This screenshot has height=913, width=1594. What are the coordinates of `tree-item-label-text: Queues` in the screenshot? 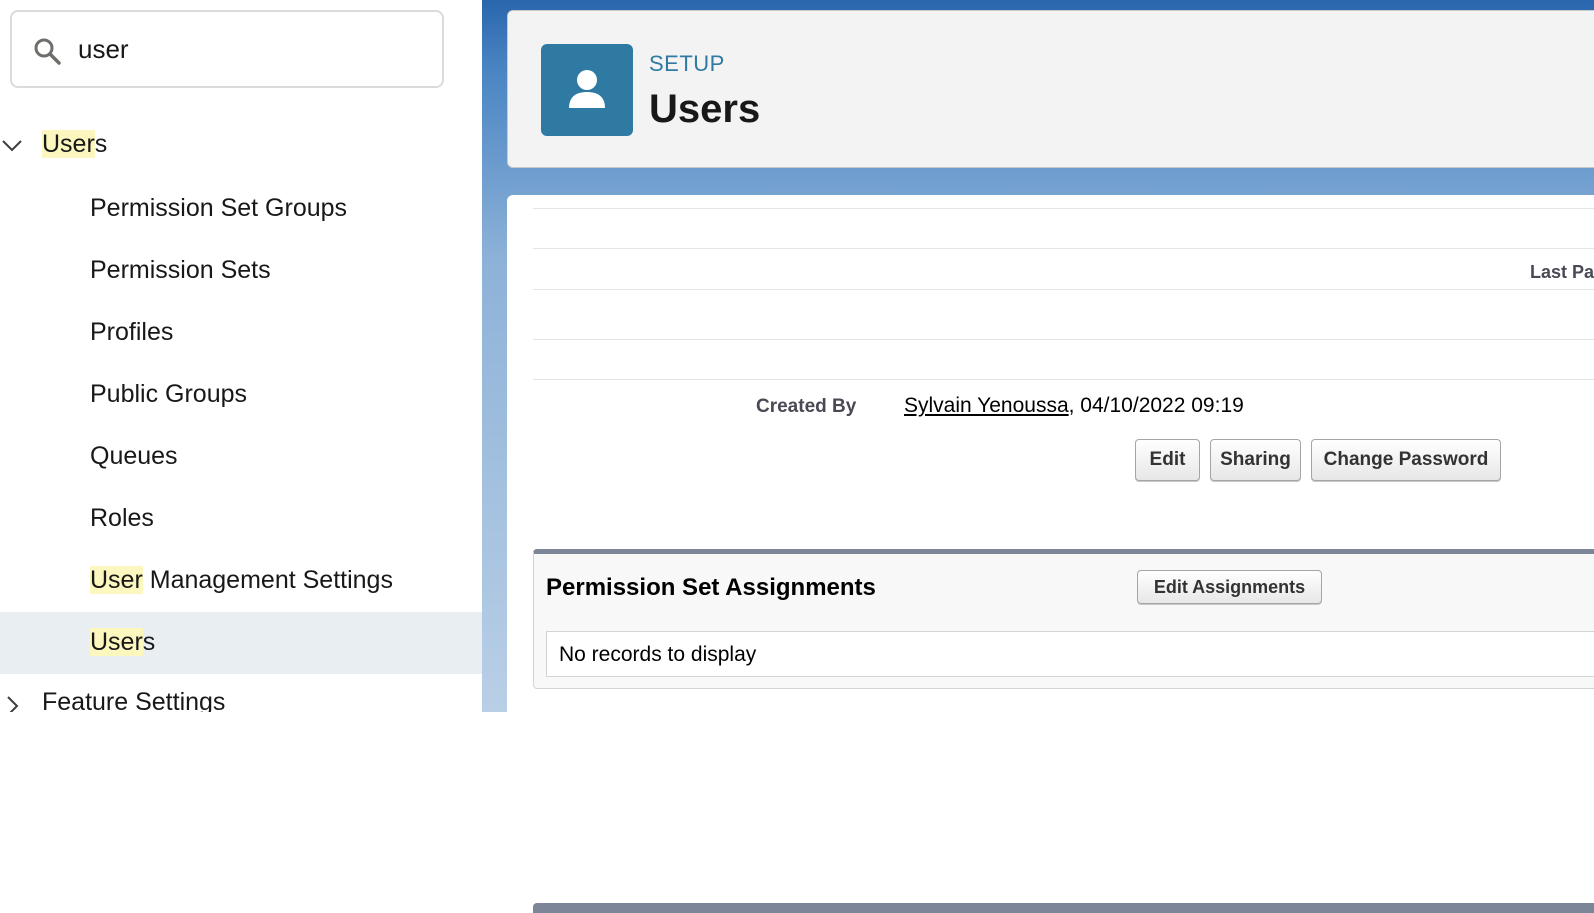 It's located at (134, 456).